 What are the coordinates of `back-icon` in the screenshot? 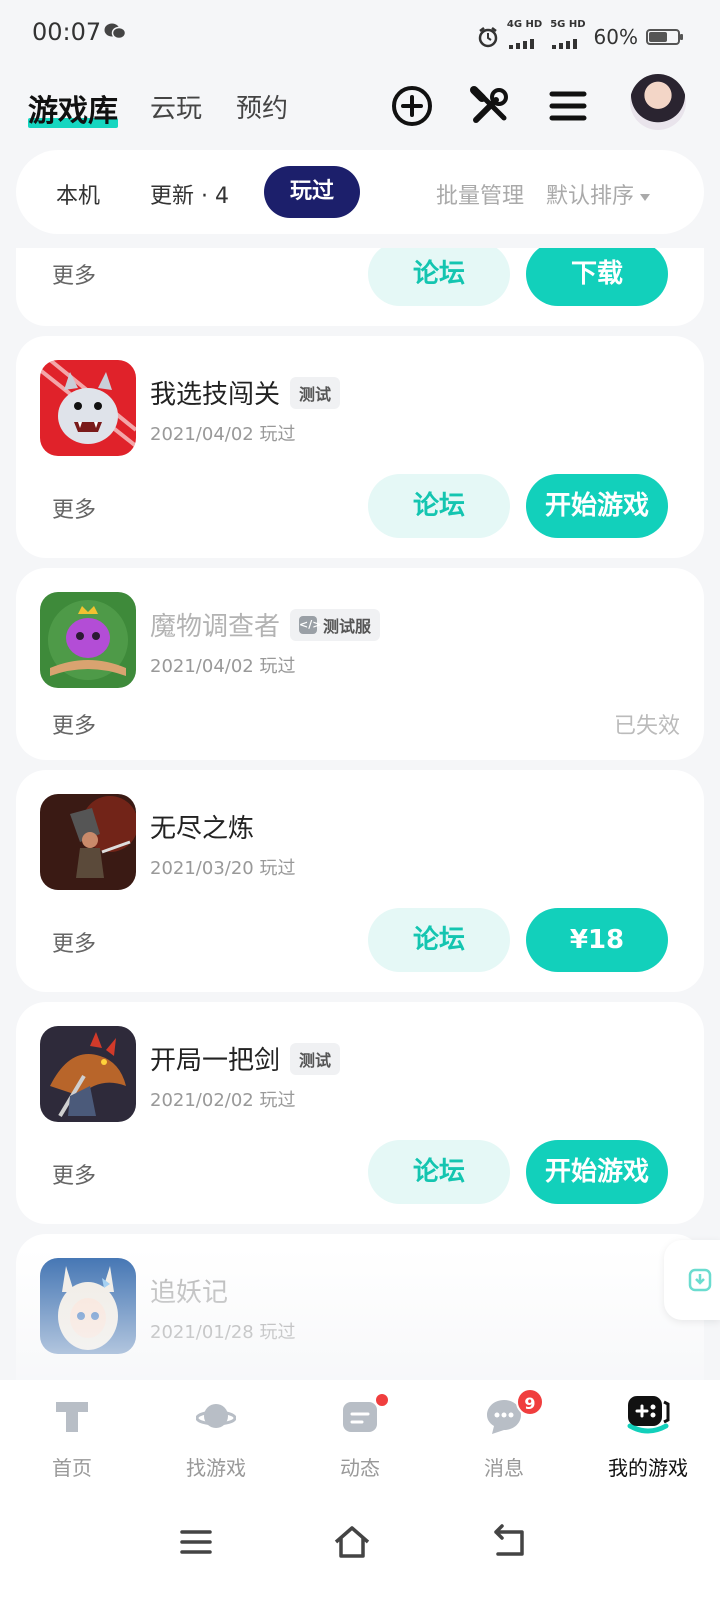 It's located at (510, 1542).